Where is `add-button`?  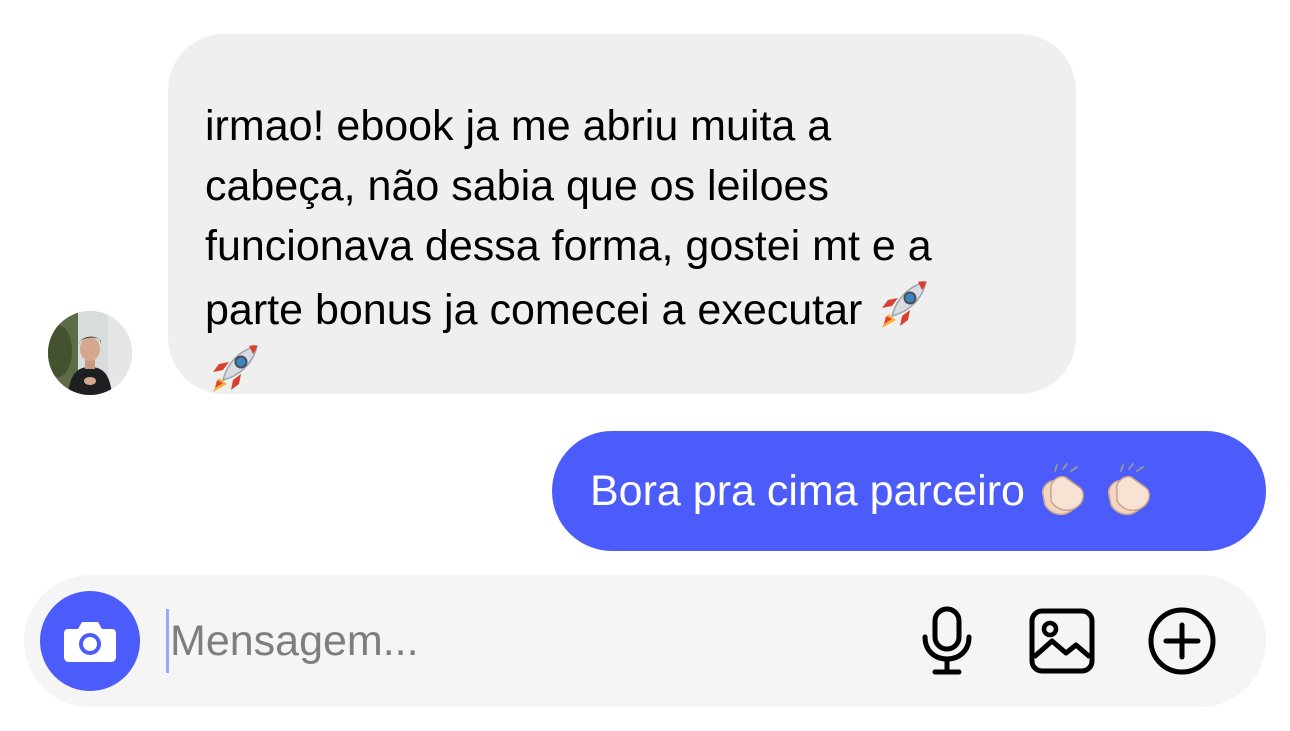
add-button is located at coordinates (1182, 641).